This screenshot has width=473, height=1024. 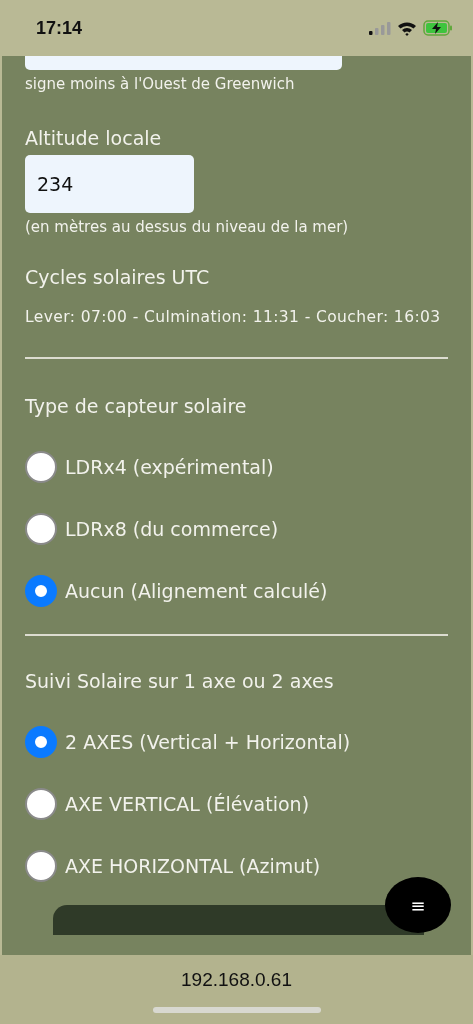 What do you see at coordinates (196, 591) in the screenshot?
I see `radio-label: Aucun (Alignement calculé)` at bounding box center [196, 591].